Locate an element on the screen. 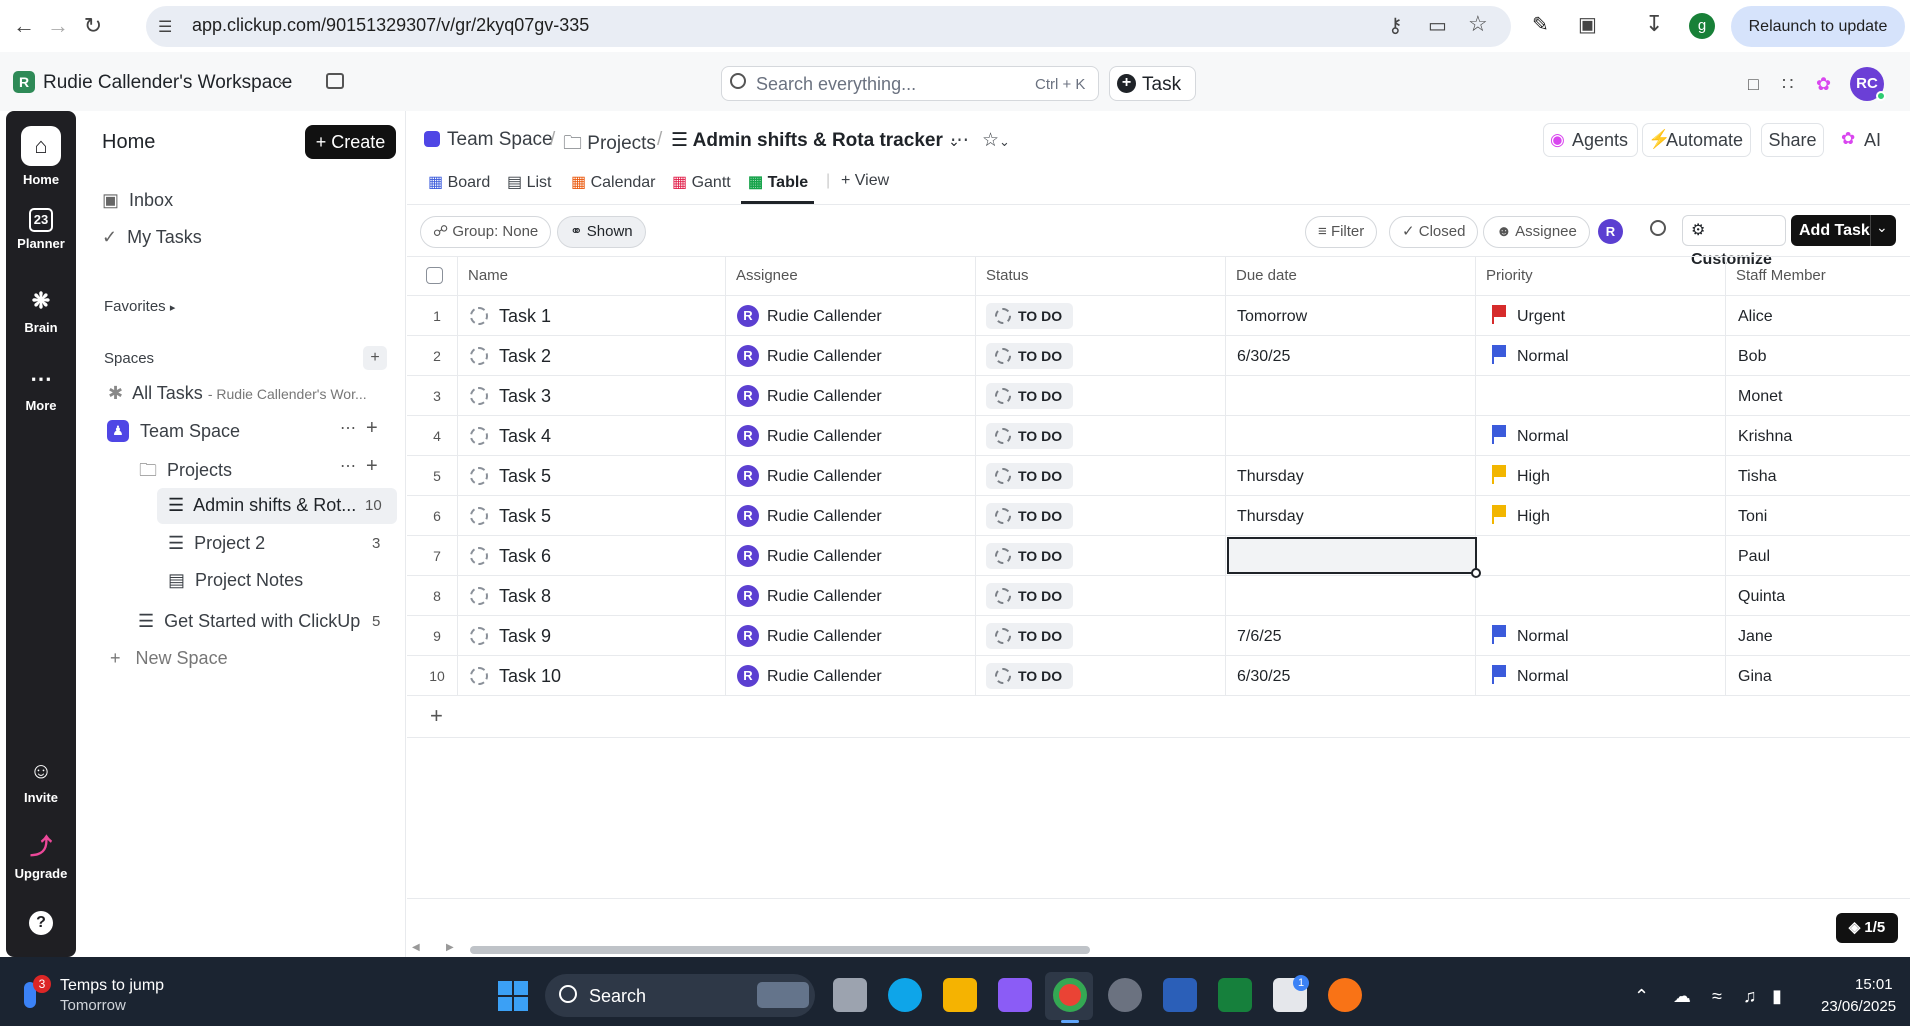 This screenshot has height=1026, width=1910. fill-handle is located at coordinates (1476, 573).